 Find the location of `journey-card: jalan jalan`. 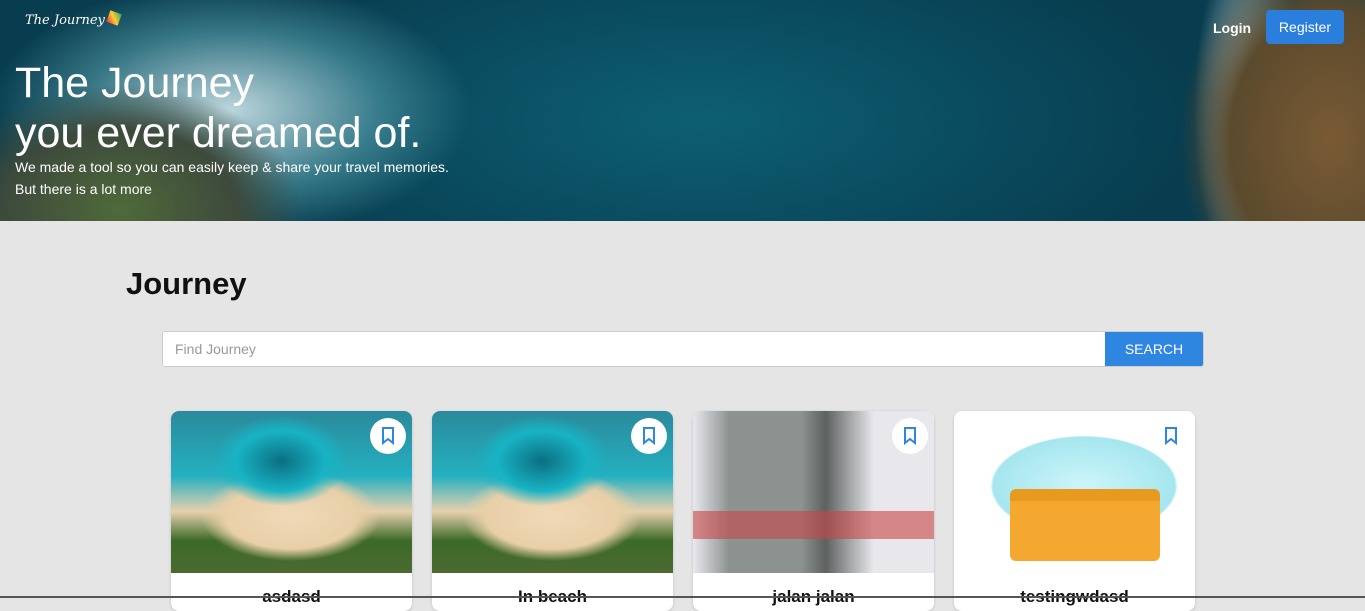

journey-card: jalan jalan is located at coordinates (813, 511).